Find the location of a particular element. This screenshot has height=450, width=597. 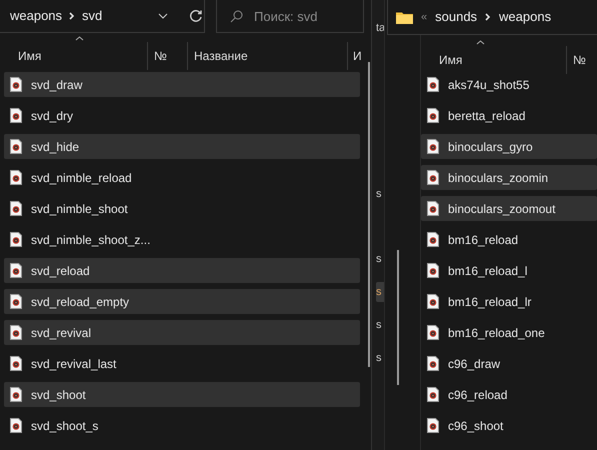

search-icon is located at coordinates (236, 16).